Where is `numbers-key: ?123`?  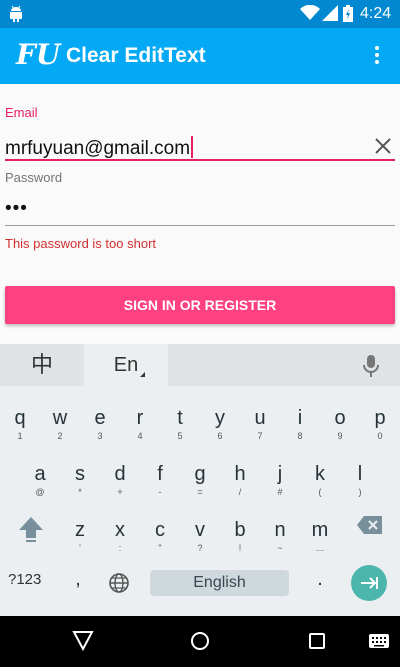 numbers-key: ?123 is located at coordinates (30, 583).